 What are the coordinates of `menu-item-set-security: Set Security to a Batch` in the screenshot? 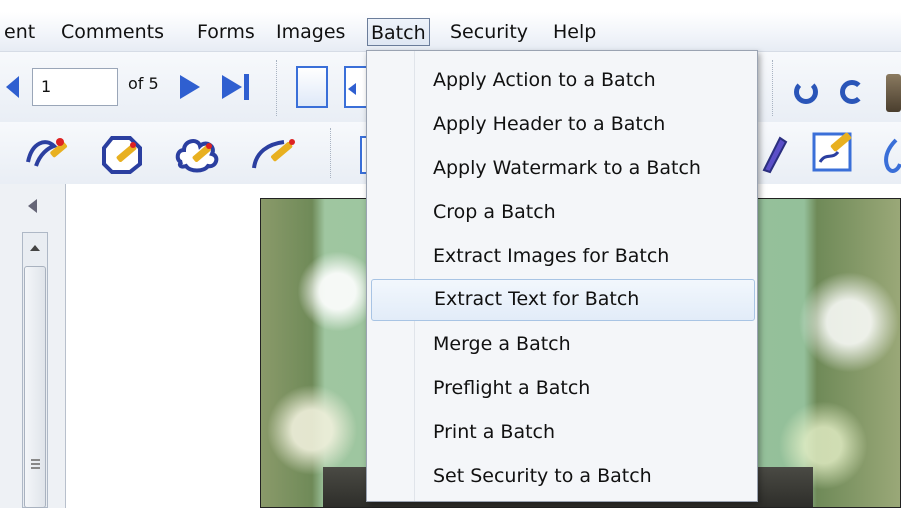 It's located at (563, 478).